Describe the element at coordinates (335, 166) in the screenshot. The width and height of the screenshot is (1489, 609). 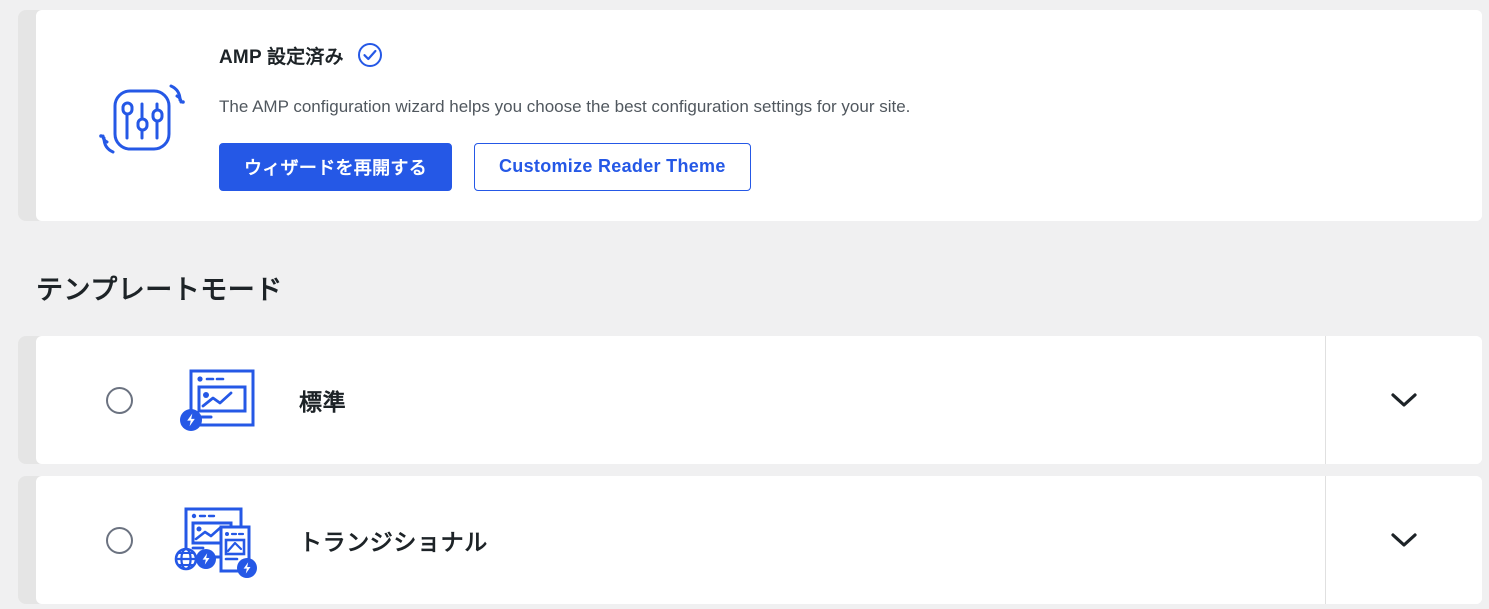
I see `resume-wizard-button: ウィザードを再開する` at that location.